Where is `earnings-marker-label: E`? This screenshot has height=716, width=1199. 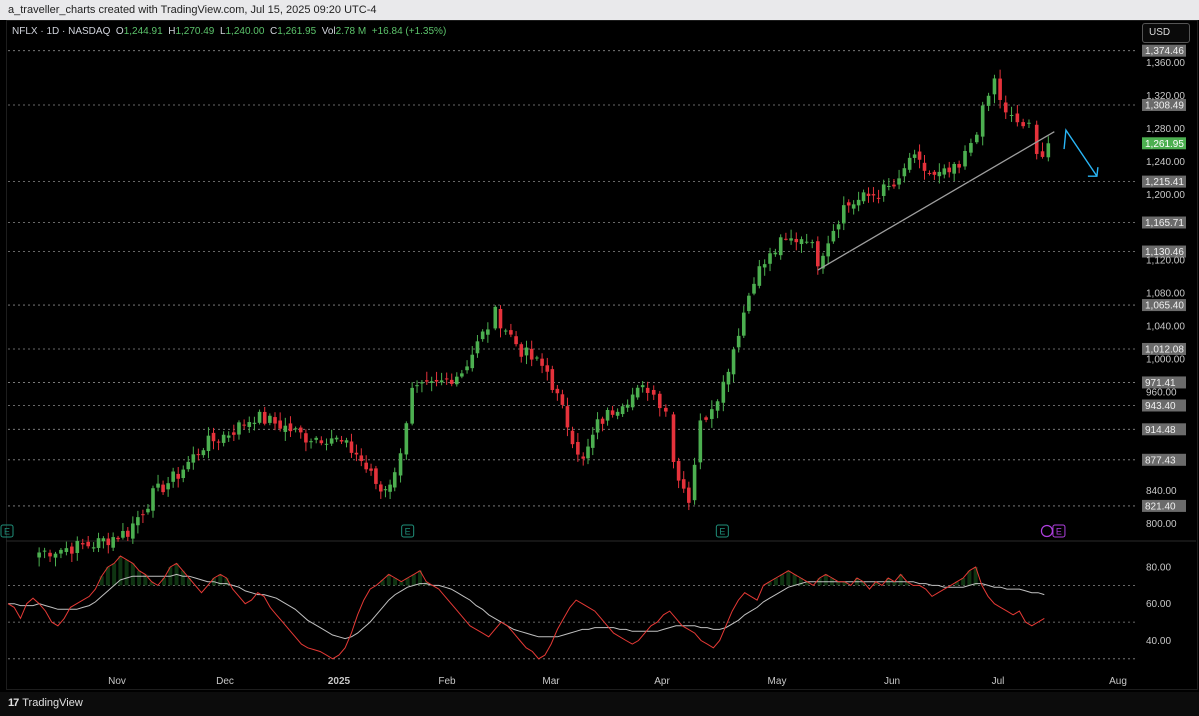
earnings-marker-label: E is located at coordinates (1059, 532).